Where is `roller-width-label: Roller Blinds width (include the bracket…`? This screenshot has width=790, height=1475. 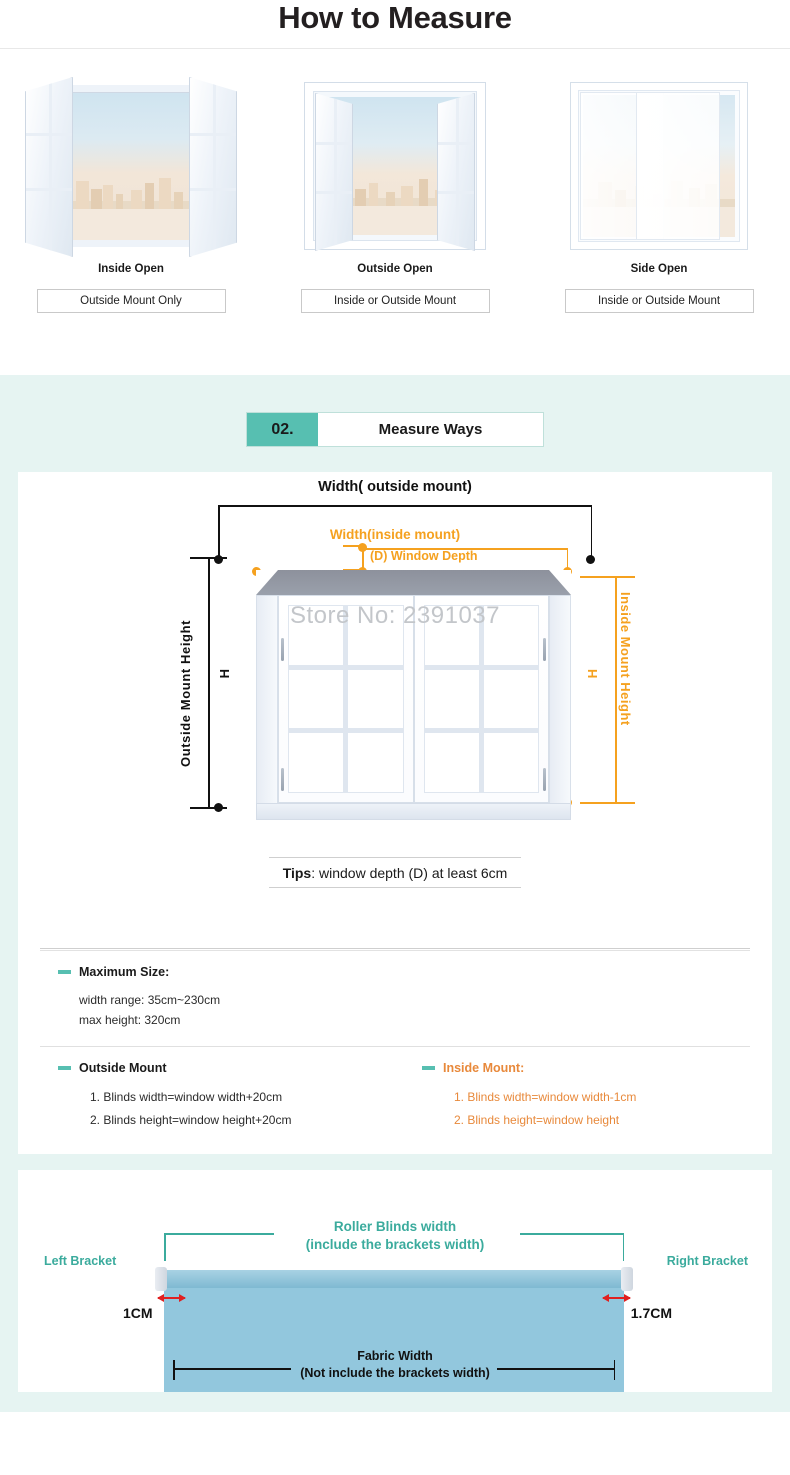 roller-width-label: Roller Blinds width (include the bracket… is located at coordinates (395, 1236).